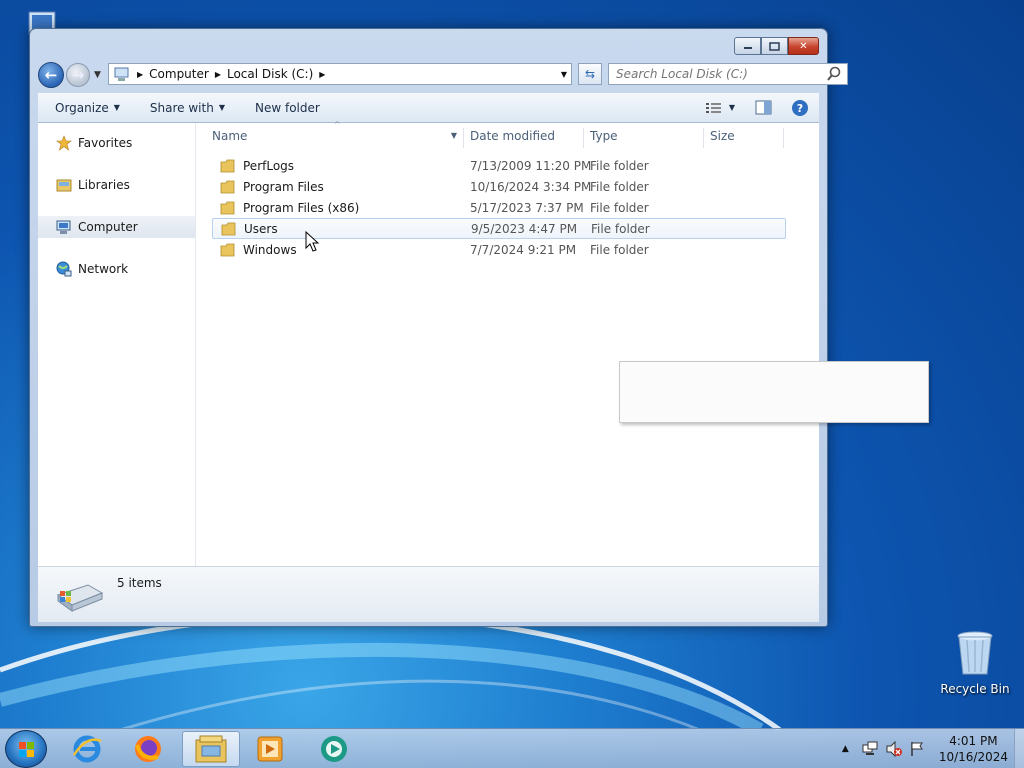 The image size is (1024, 768). Describe the element at coordinates (973, 741) in the screenshot. I see `clock-time: 4:01 PM` at that location.